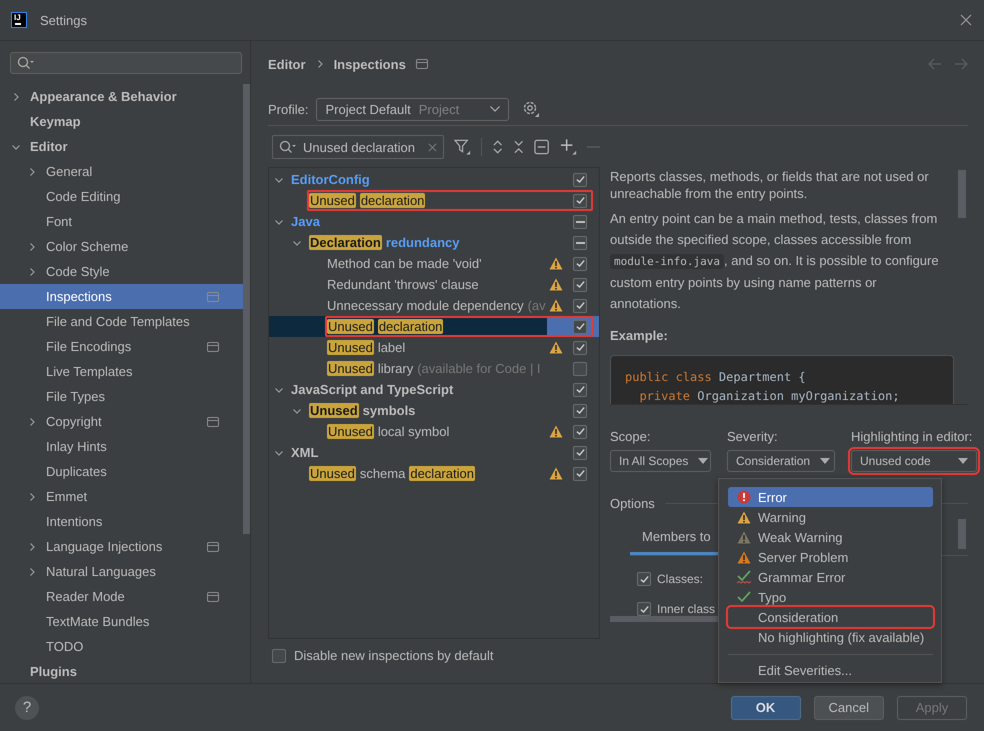  What do you see at coordinates (434, 347) in the screenshot?
I see `tree-row: Unused label` at bounding box center [434, 347].